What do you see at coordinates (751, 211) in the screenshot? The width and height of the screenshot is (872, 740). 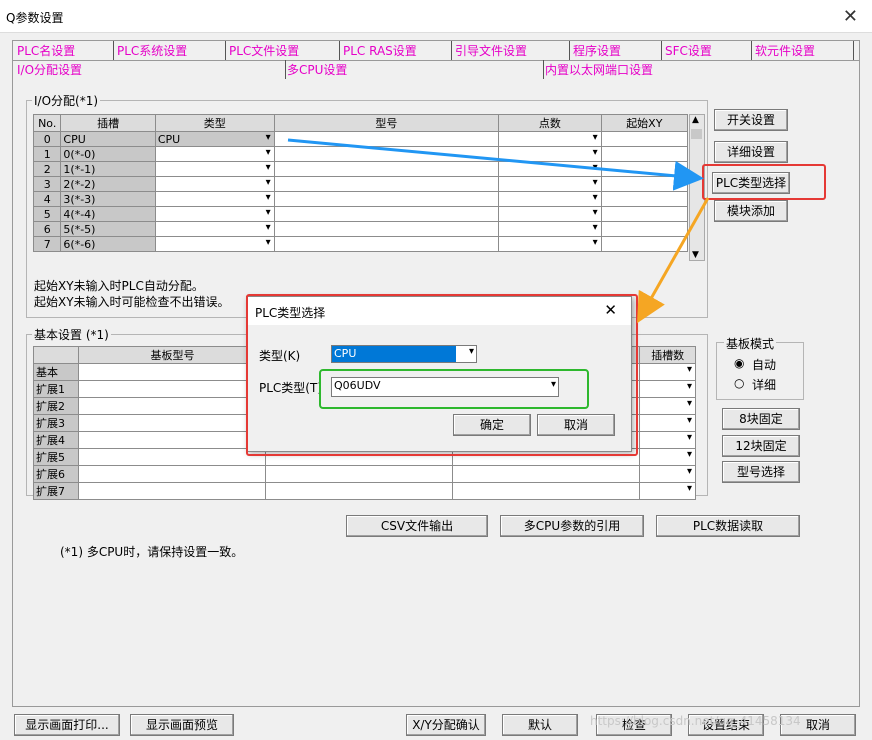 I see `add-module-button: 模块添加` at bounding box center [751, 211].